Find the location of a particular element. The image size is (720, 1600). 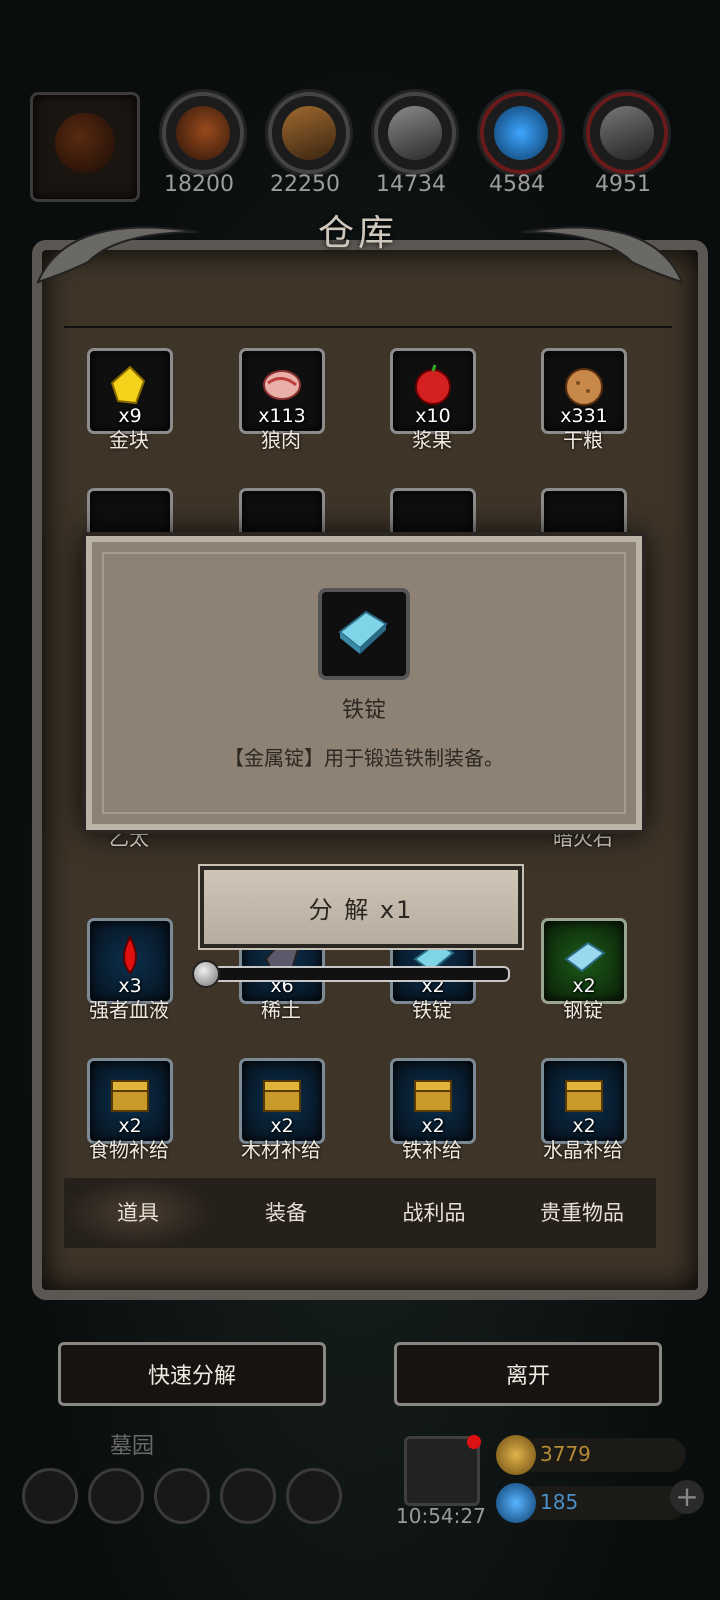

gem-currency: 185 is located at coordinates (591, 1503).